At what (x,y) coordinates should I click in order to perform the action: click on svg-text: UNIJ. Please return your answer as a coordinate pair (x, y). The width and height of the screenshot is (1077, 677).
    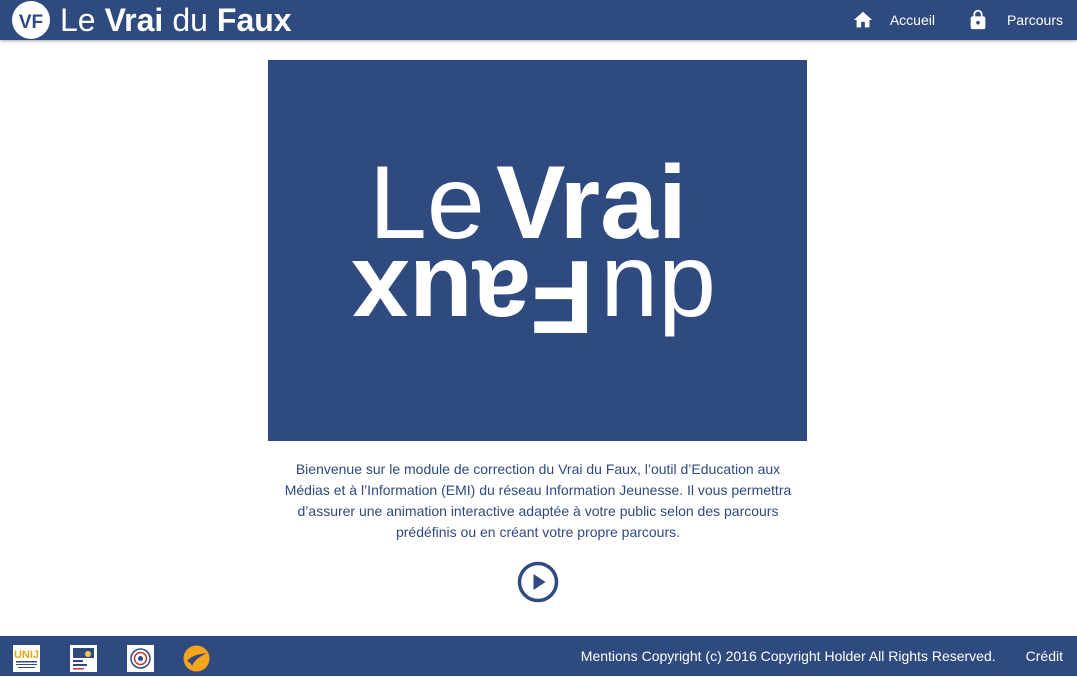
    Looking at the image, I should click on (26, 655).